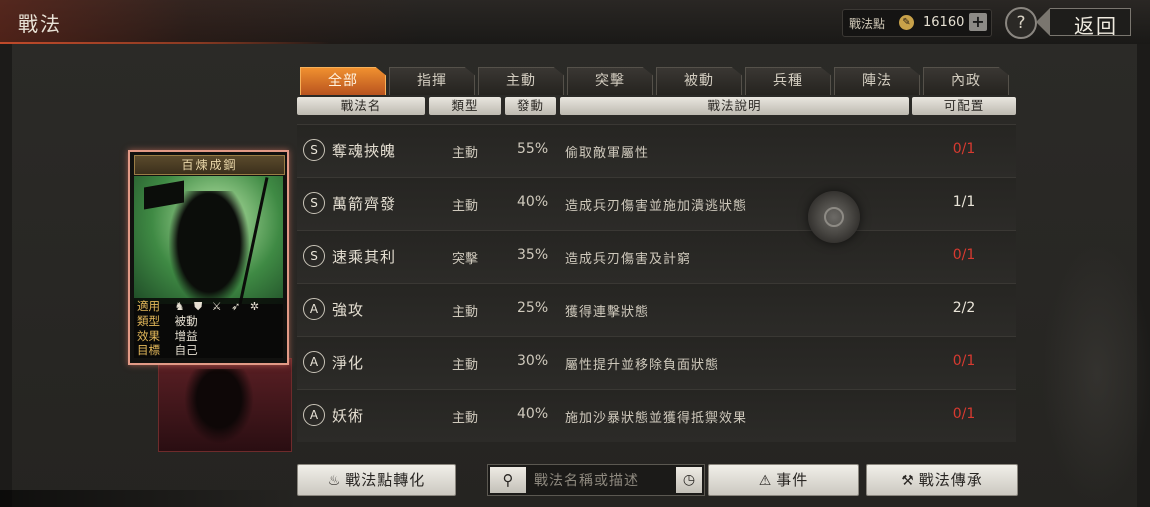 This screenshot has width=1150, height=507. Describe the element at coordinates (209, 247) in the screenshot. I see `card-warrior-silhouette` at that location.